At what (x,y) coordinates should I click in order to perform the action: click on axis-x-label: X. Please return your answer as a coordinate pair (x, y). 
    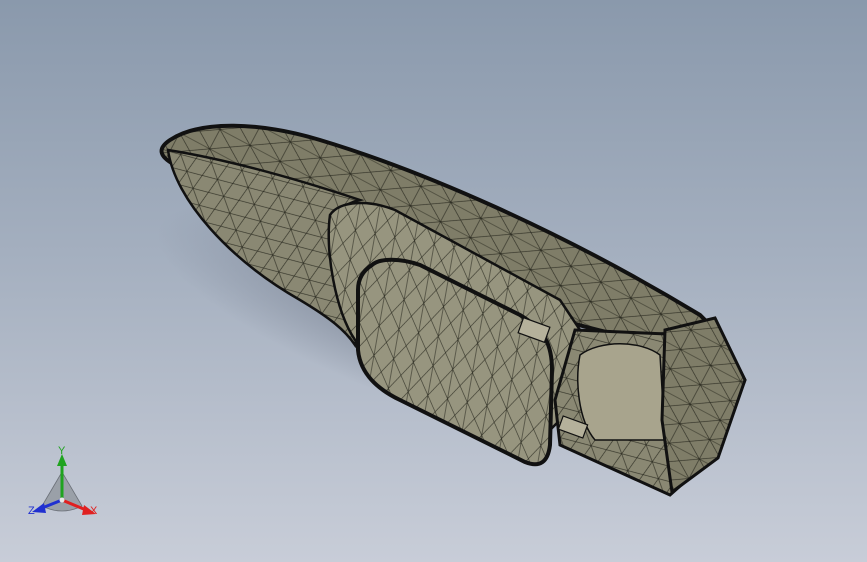
    Looking at the image, I should click on (94, 511).